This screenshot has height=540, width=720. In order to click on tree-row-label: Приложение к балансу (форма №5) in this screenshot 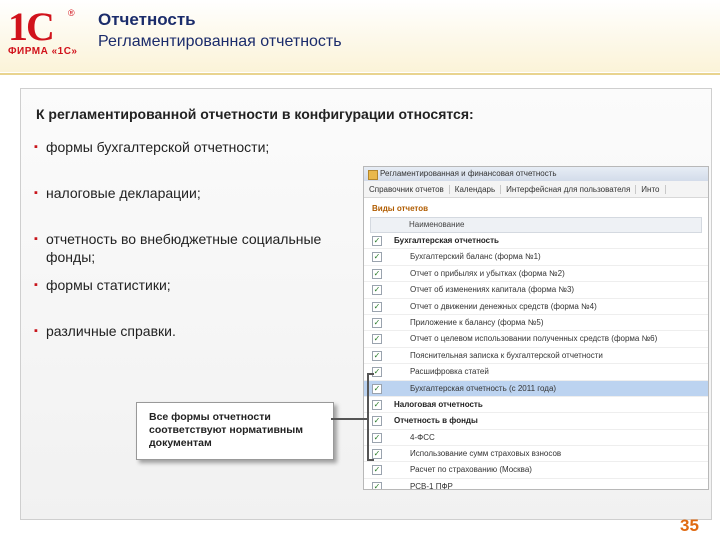, I will do `click(477, 322)`.